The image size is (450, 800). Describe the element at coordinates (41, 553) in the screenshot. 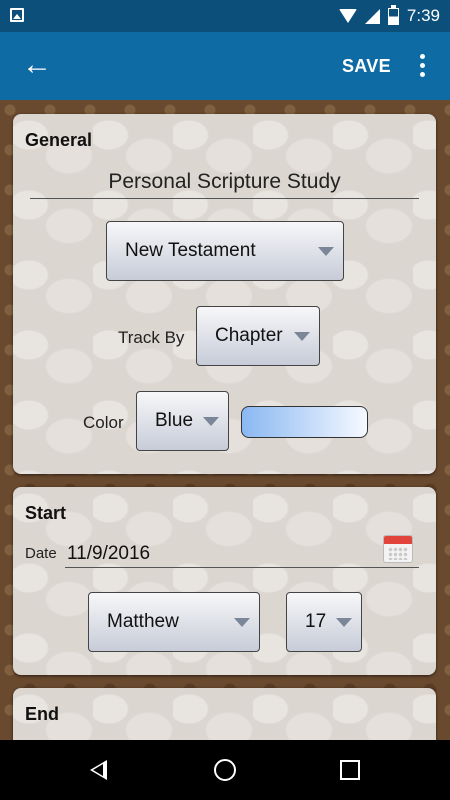

I see `date-label: Date` at that location.